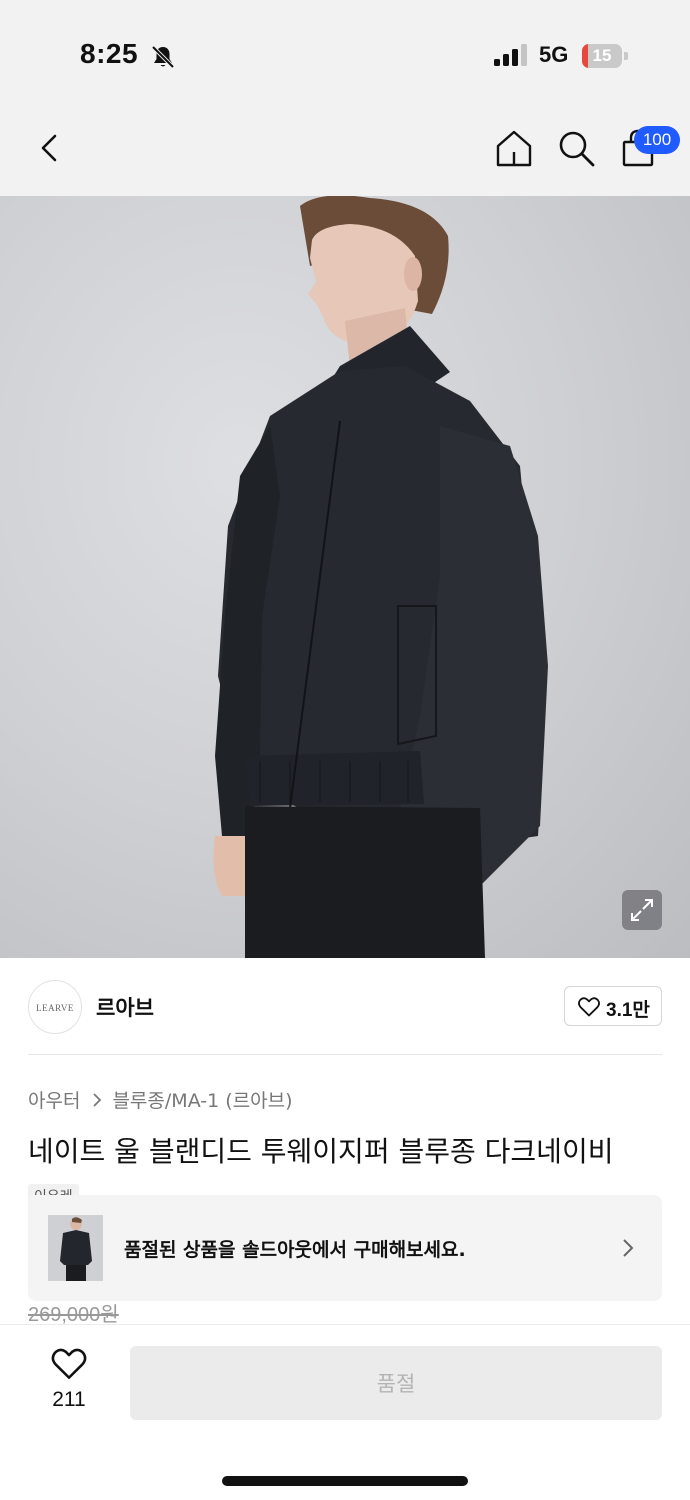  What do you see at coordinates (50, 148) in the screenshot?
I see `chevron-left-icon` at bounding box center [50, 148].